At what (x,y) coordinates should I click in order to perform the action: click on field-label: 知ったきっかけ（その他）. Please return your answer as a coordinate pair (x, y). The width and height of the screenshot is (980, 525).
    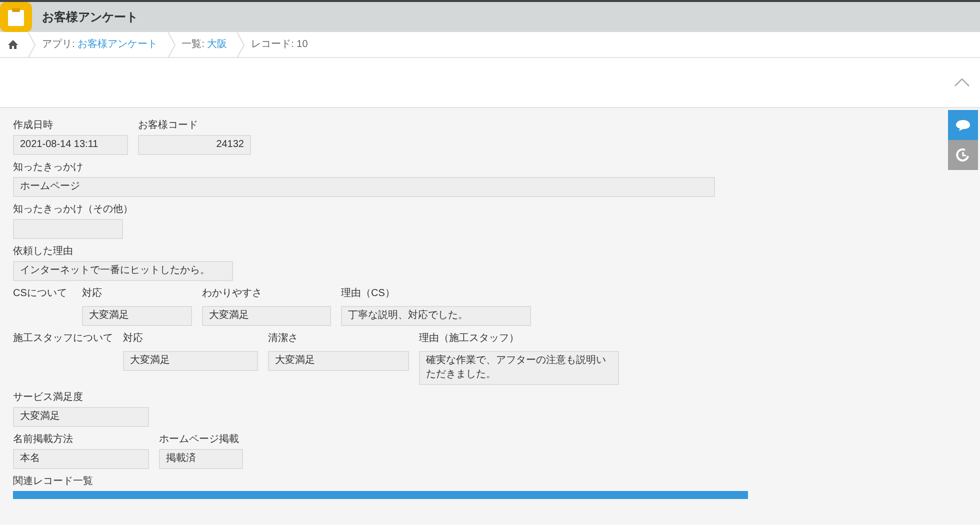
    Looking at the image, I should click on (73, 210).